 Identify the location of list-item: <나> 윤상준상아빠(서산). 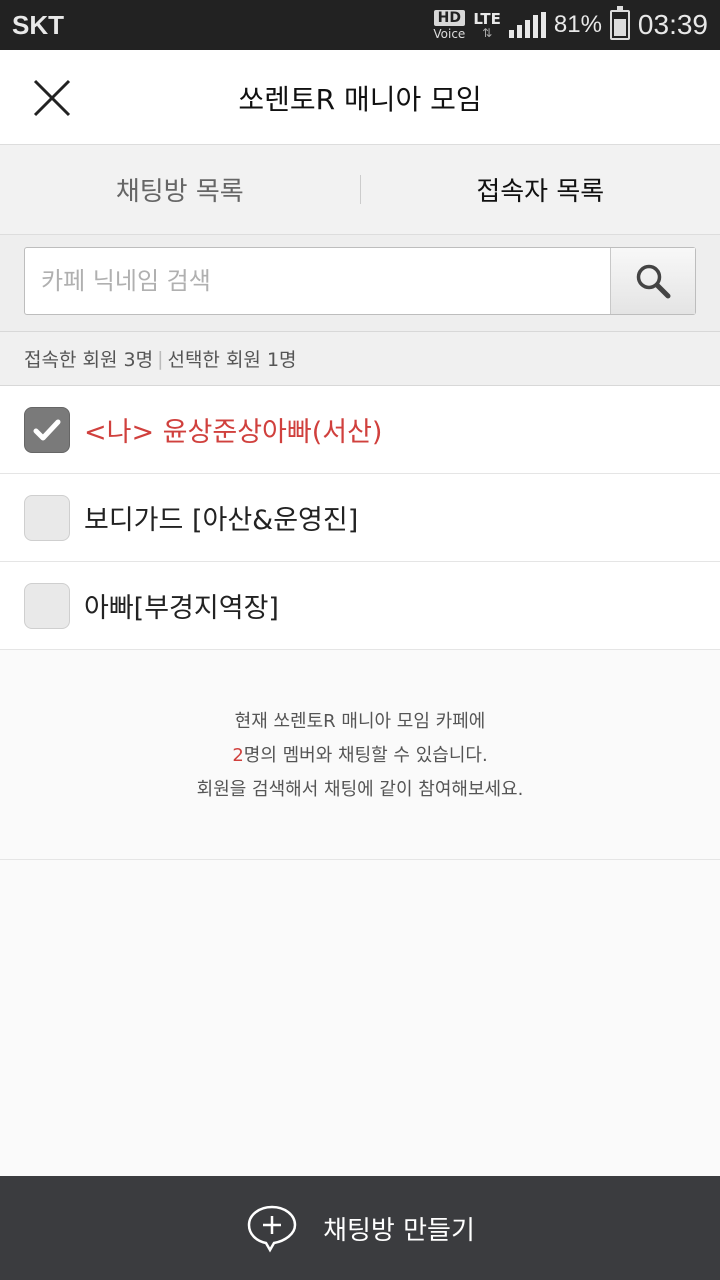
(360, 430).